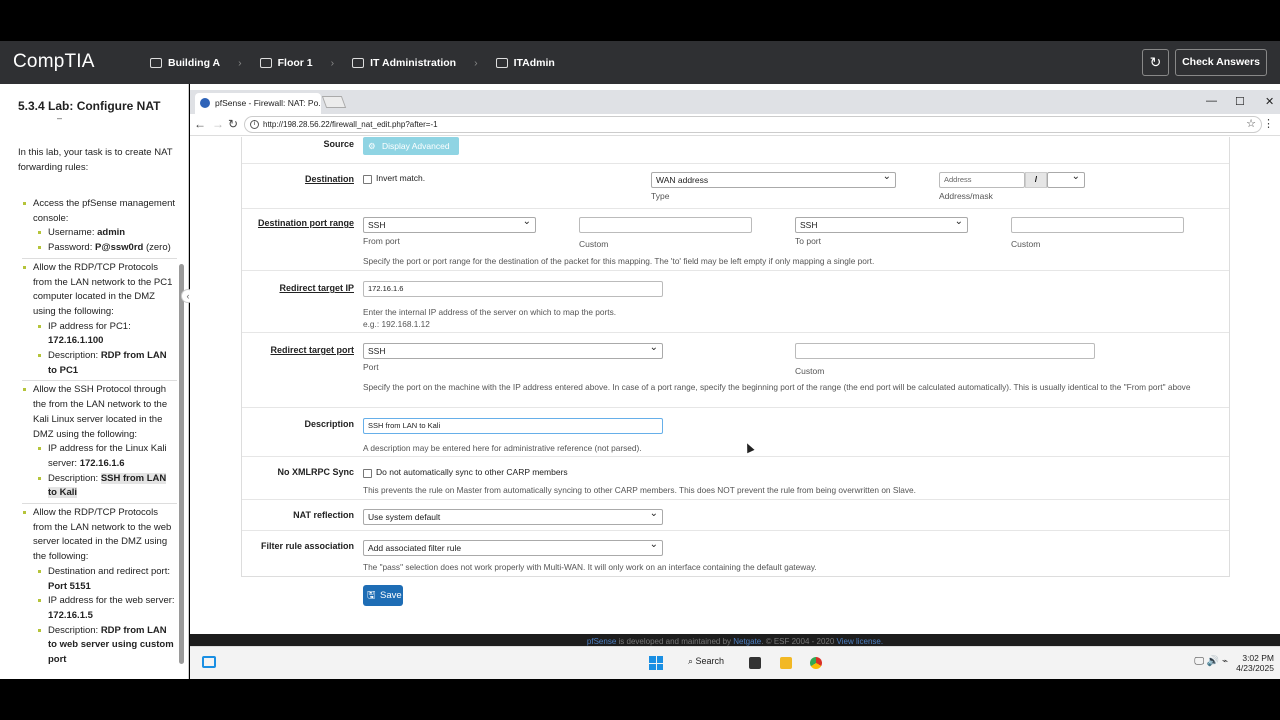  Describe the element at coordinates (54, 61) in the screenshot. I see `comptia-logo: CompTIA` at that location.